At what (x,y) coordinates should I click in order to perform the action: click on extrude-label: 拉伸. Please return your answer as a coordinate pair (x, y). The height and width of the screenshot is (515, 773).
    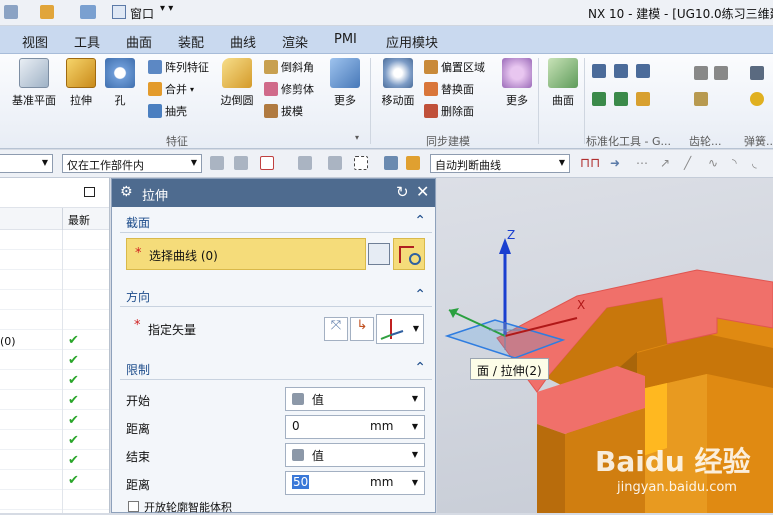
    Looking at the image, I should click on (81, 100).